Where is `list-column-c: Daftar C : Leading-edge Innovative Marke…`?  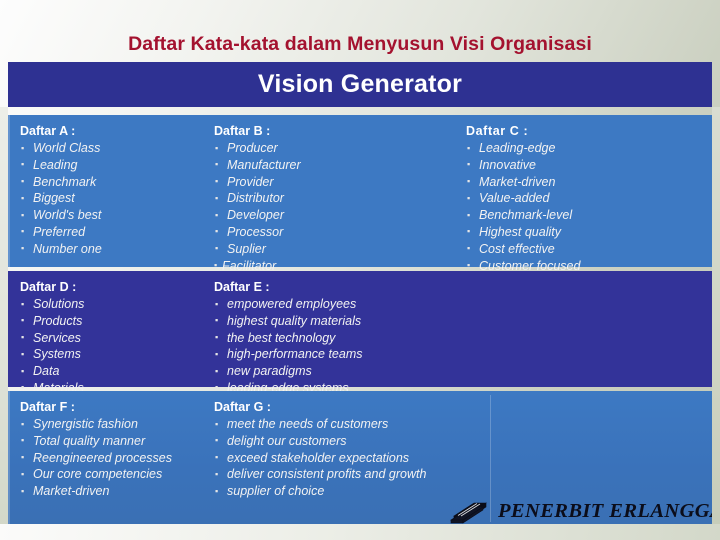 list-column-c: Daftar C : Leading-edge Innovative Marke… is located at coordinates (523, 198).